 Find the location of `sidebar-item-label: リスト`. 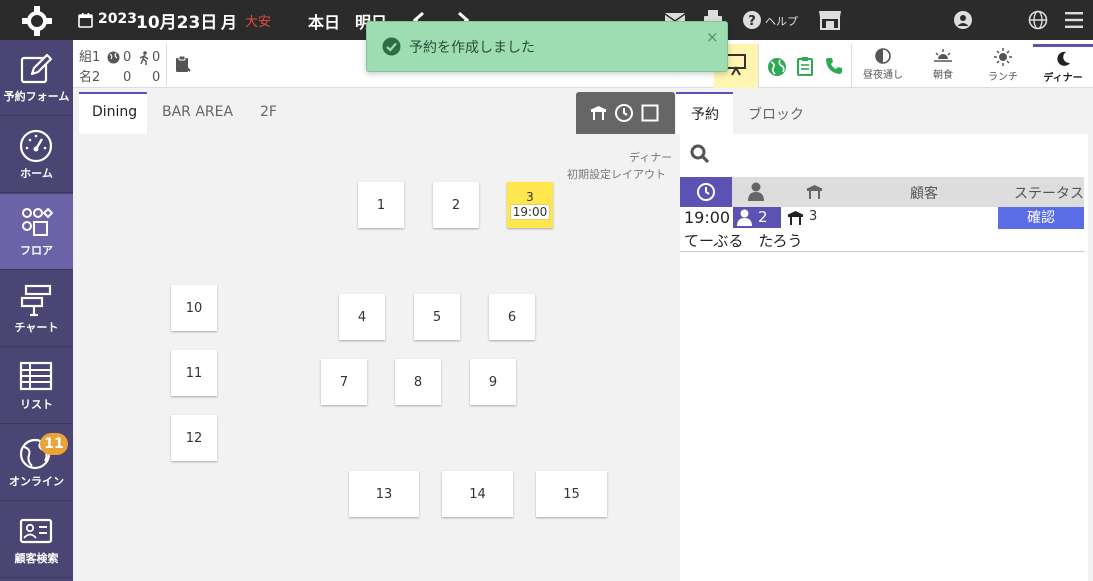

sidebar-item-label: リスト is located at coordinates (36, 404).